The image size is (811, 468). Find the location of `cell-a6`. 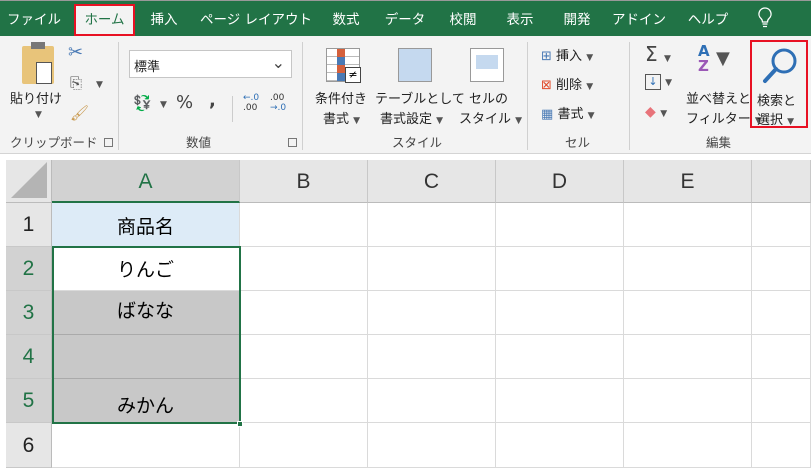

cell-a6 is located at coordinates (146, 445).